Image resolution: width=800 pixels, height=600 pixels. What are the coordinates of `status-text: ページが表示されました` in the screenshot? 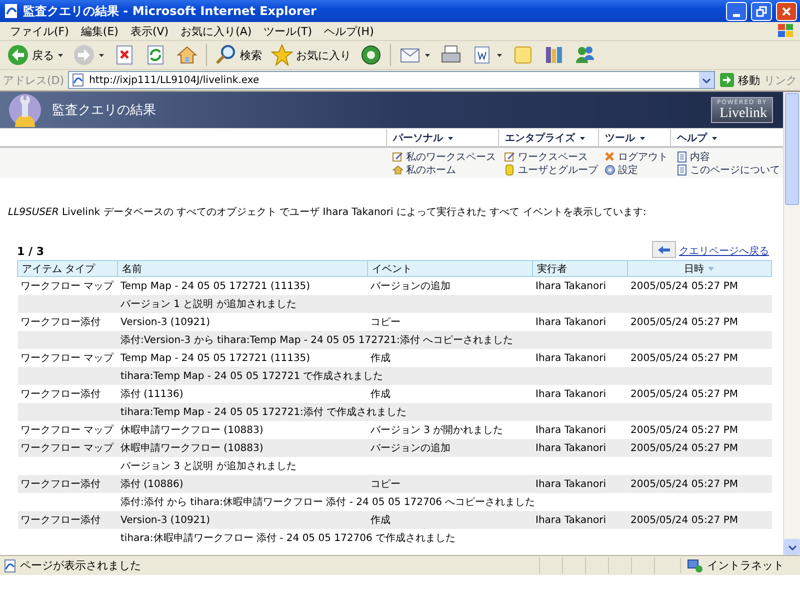 It's located at (81, 565).